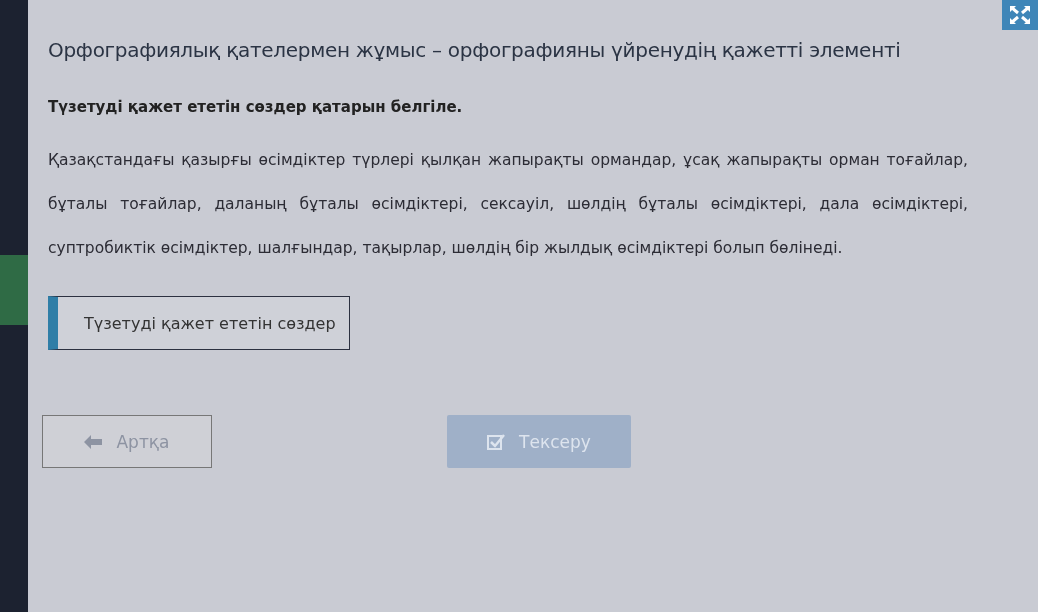 The image size is (1038, 612). Describe the element at coordinates (199, 323) in the screenshot. I see `answer-option: Түзетуді қажет ететін сөздер` at that location.